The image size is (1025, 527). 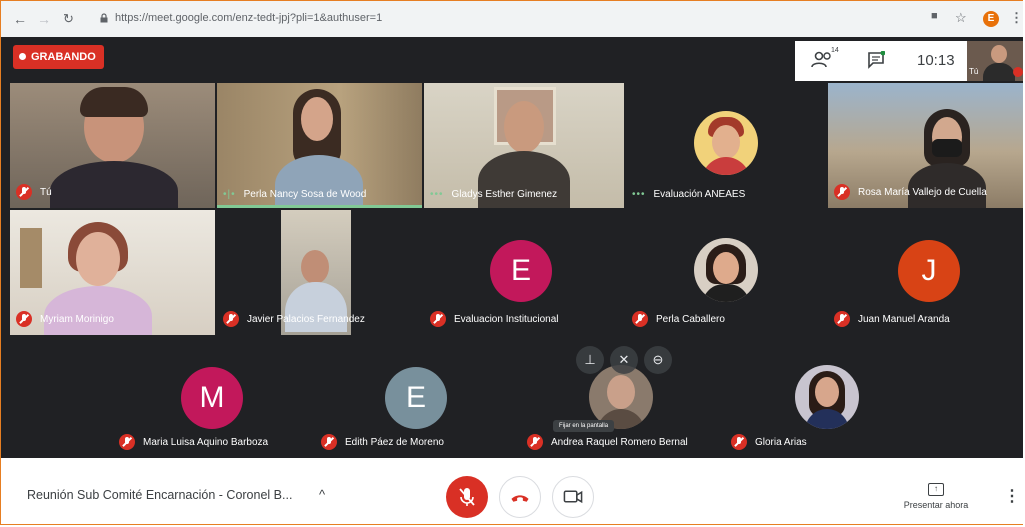 I want to click on self-view-thumbnail: Tú, so click(x=995, y=61).